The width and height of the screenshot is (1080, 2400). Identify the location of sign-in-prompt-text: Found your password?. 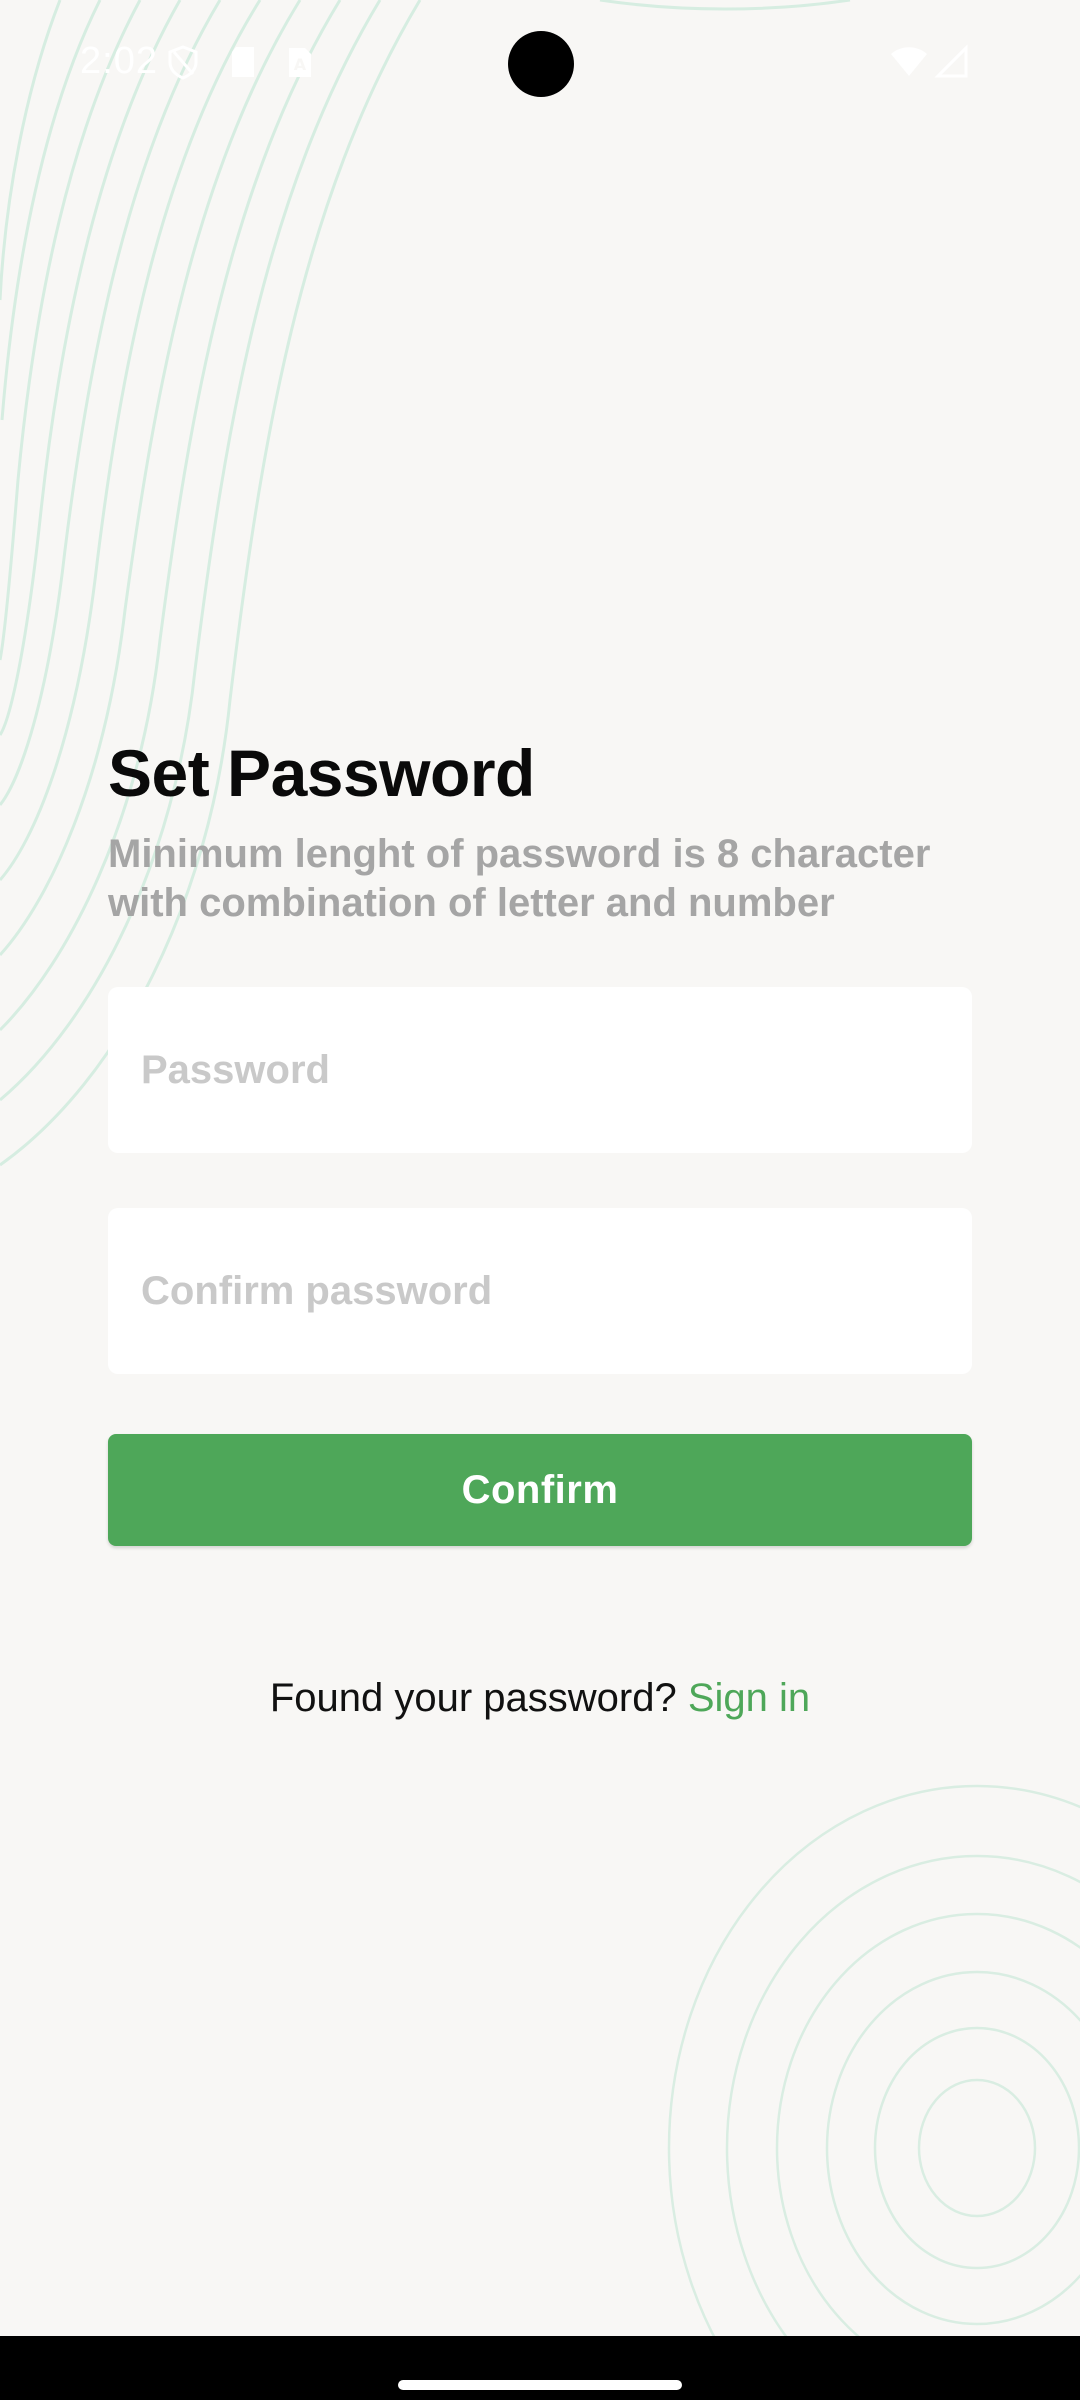
(473, 1698).